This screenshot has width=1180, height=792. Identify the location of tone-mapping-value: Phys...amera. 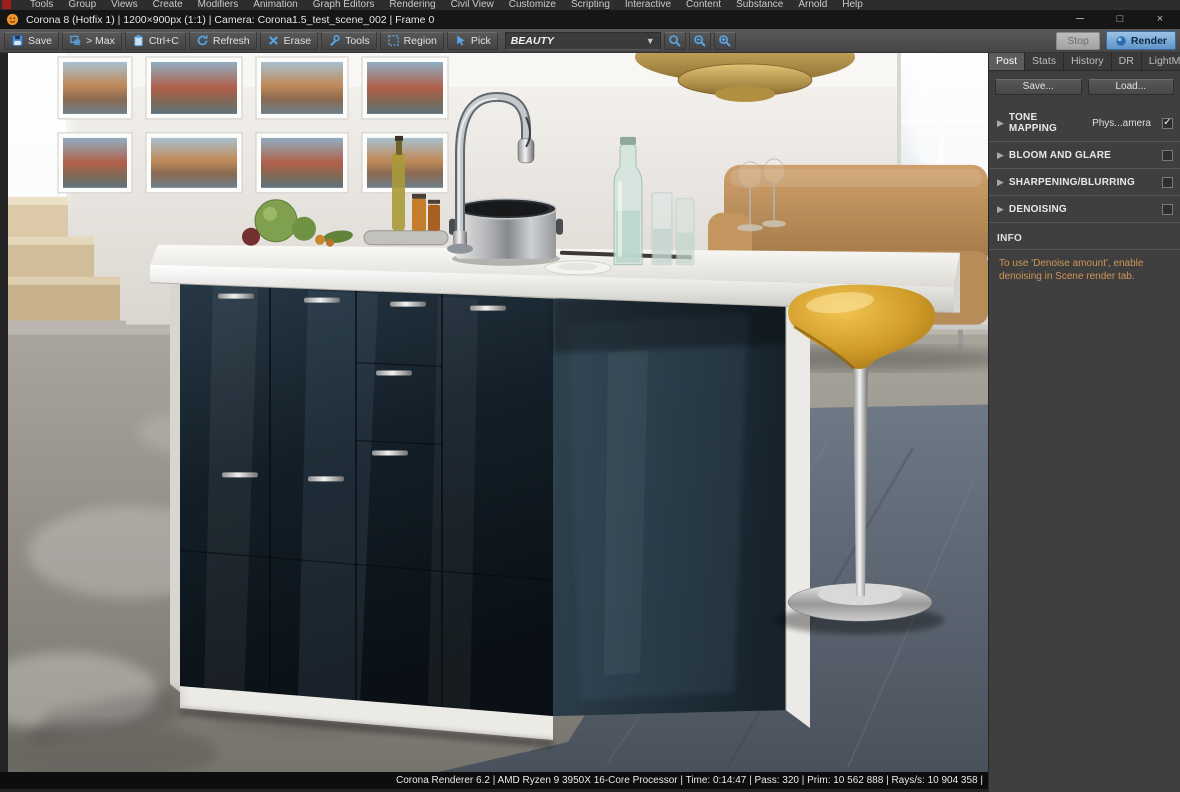
(1121, 123).